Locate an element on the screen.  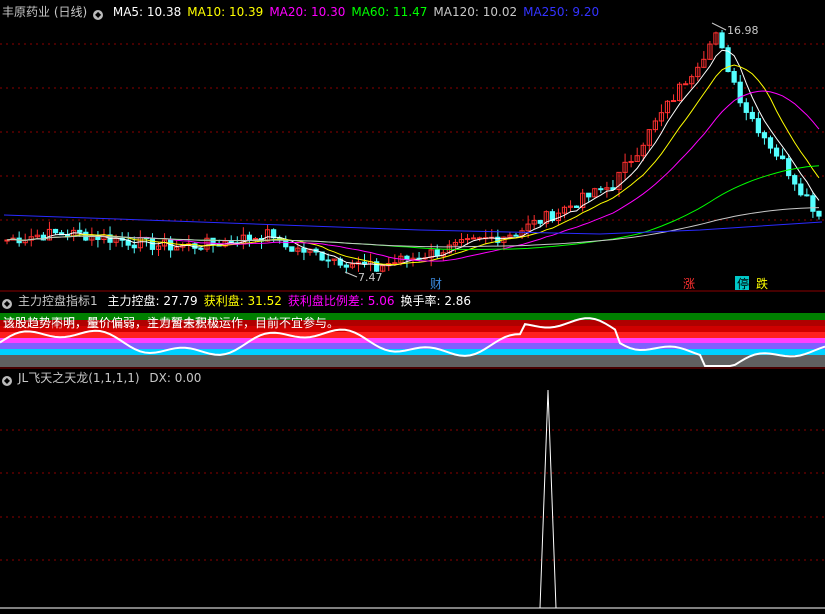
dx-panel-header: ◆ JL飞天之天龙(1,1,1,1) DX: 0.00 is located at coordinates (103, 378).